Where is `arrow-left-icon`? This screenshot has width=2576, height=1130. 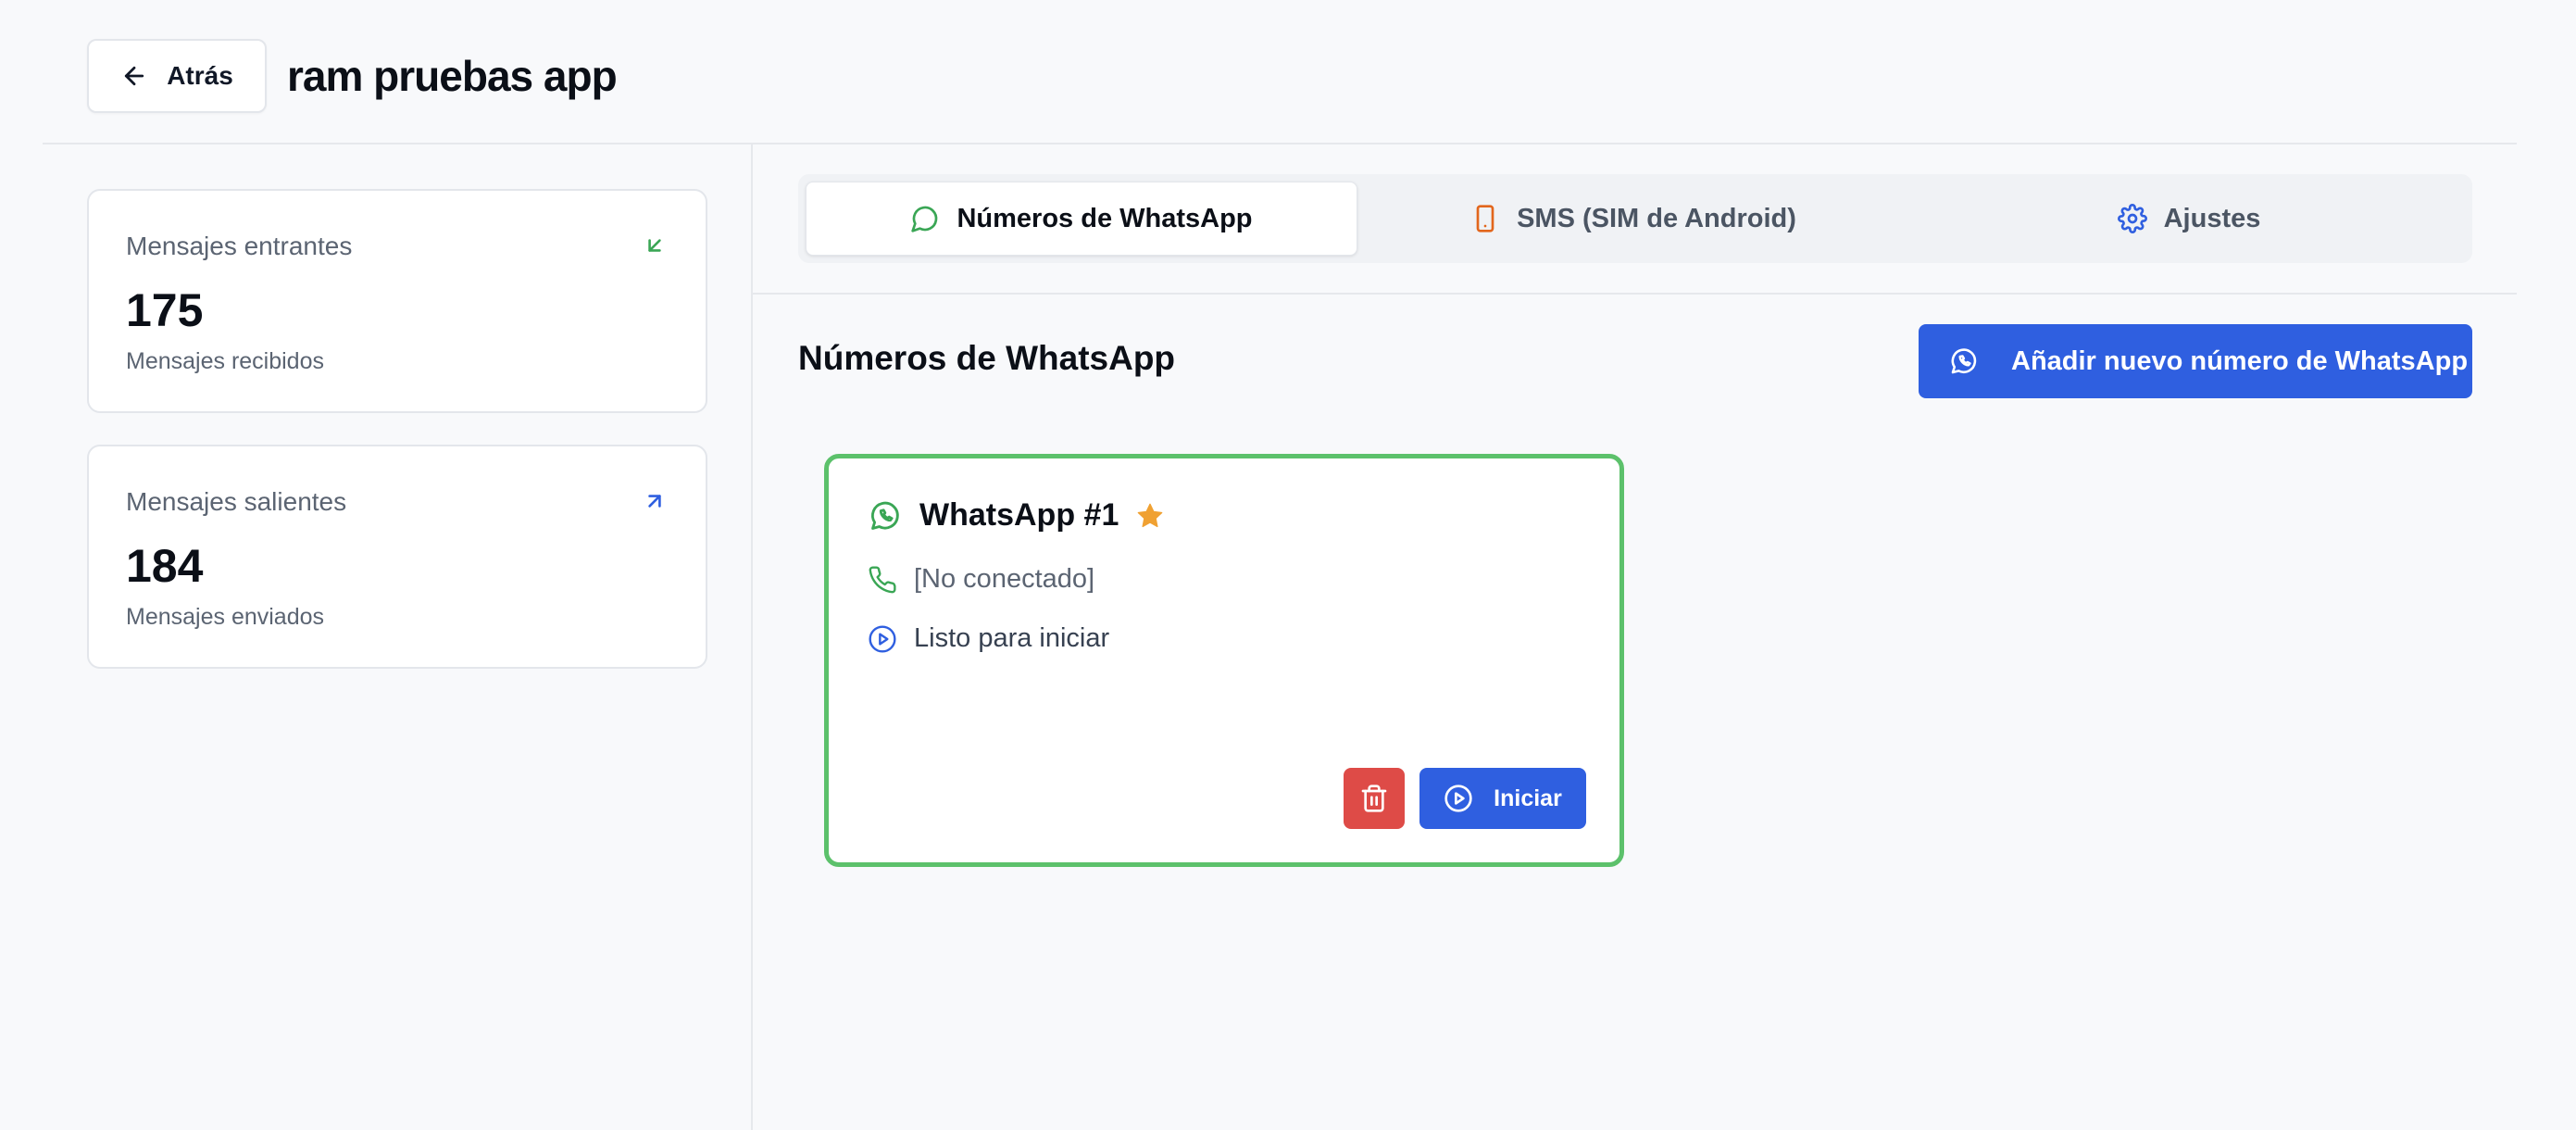
arrow-left-icon is located at coordinates (134, 76).